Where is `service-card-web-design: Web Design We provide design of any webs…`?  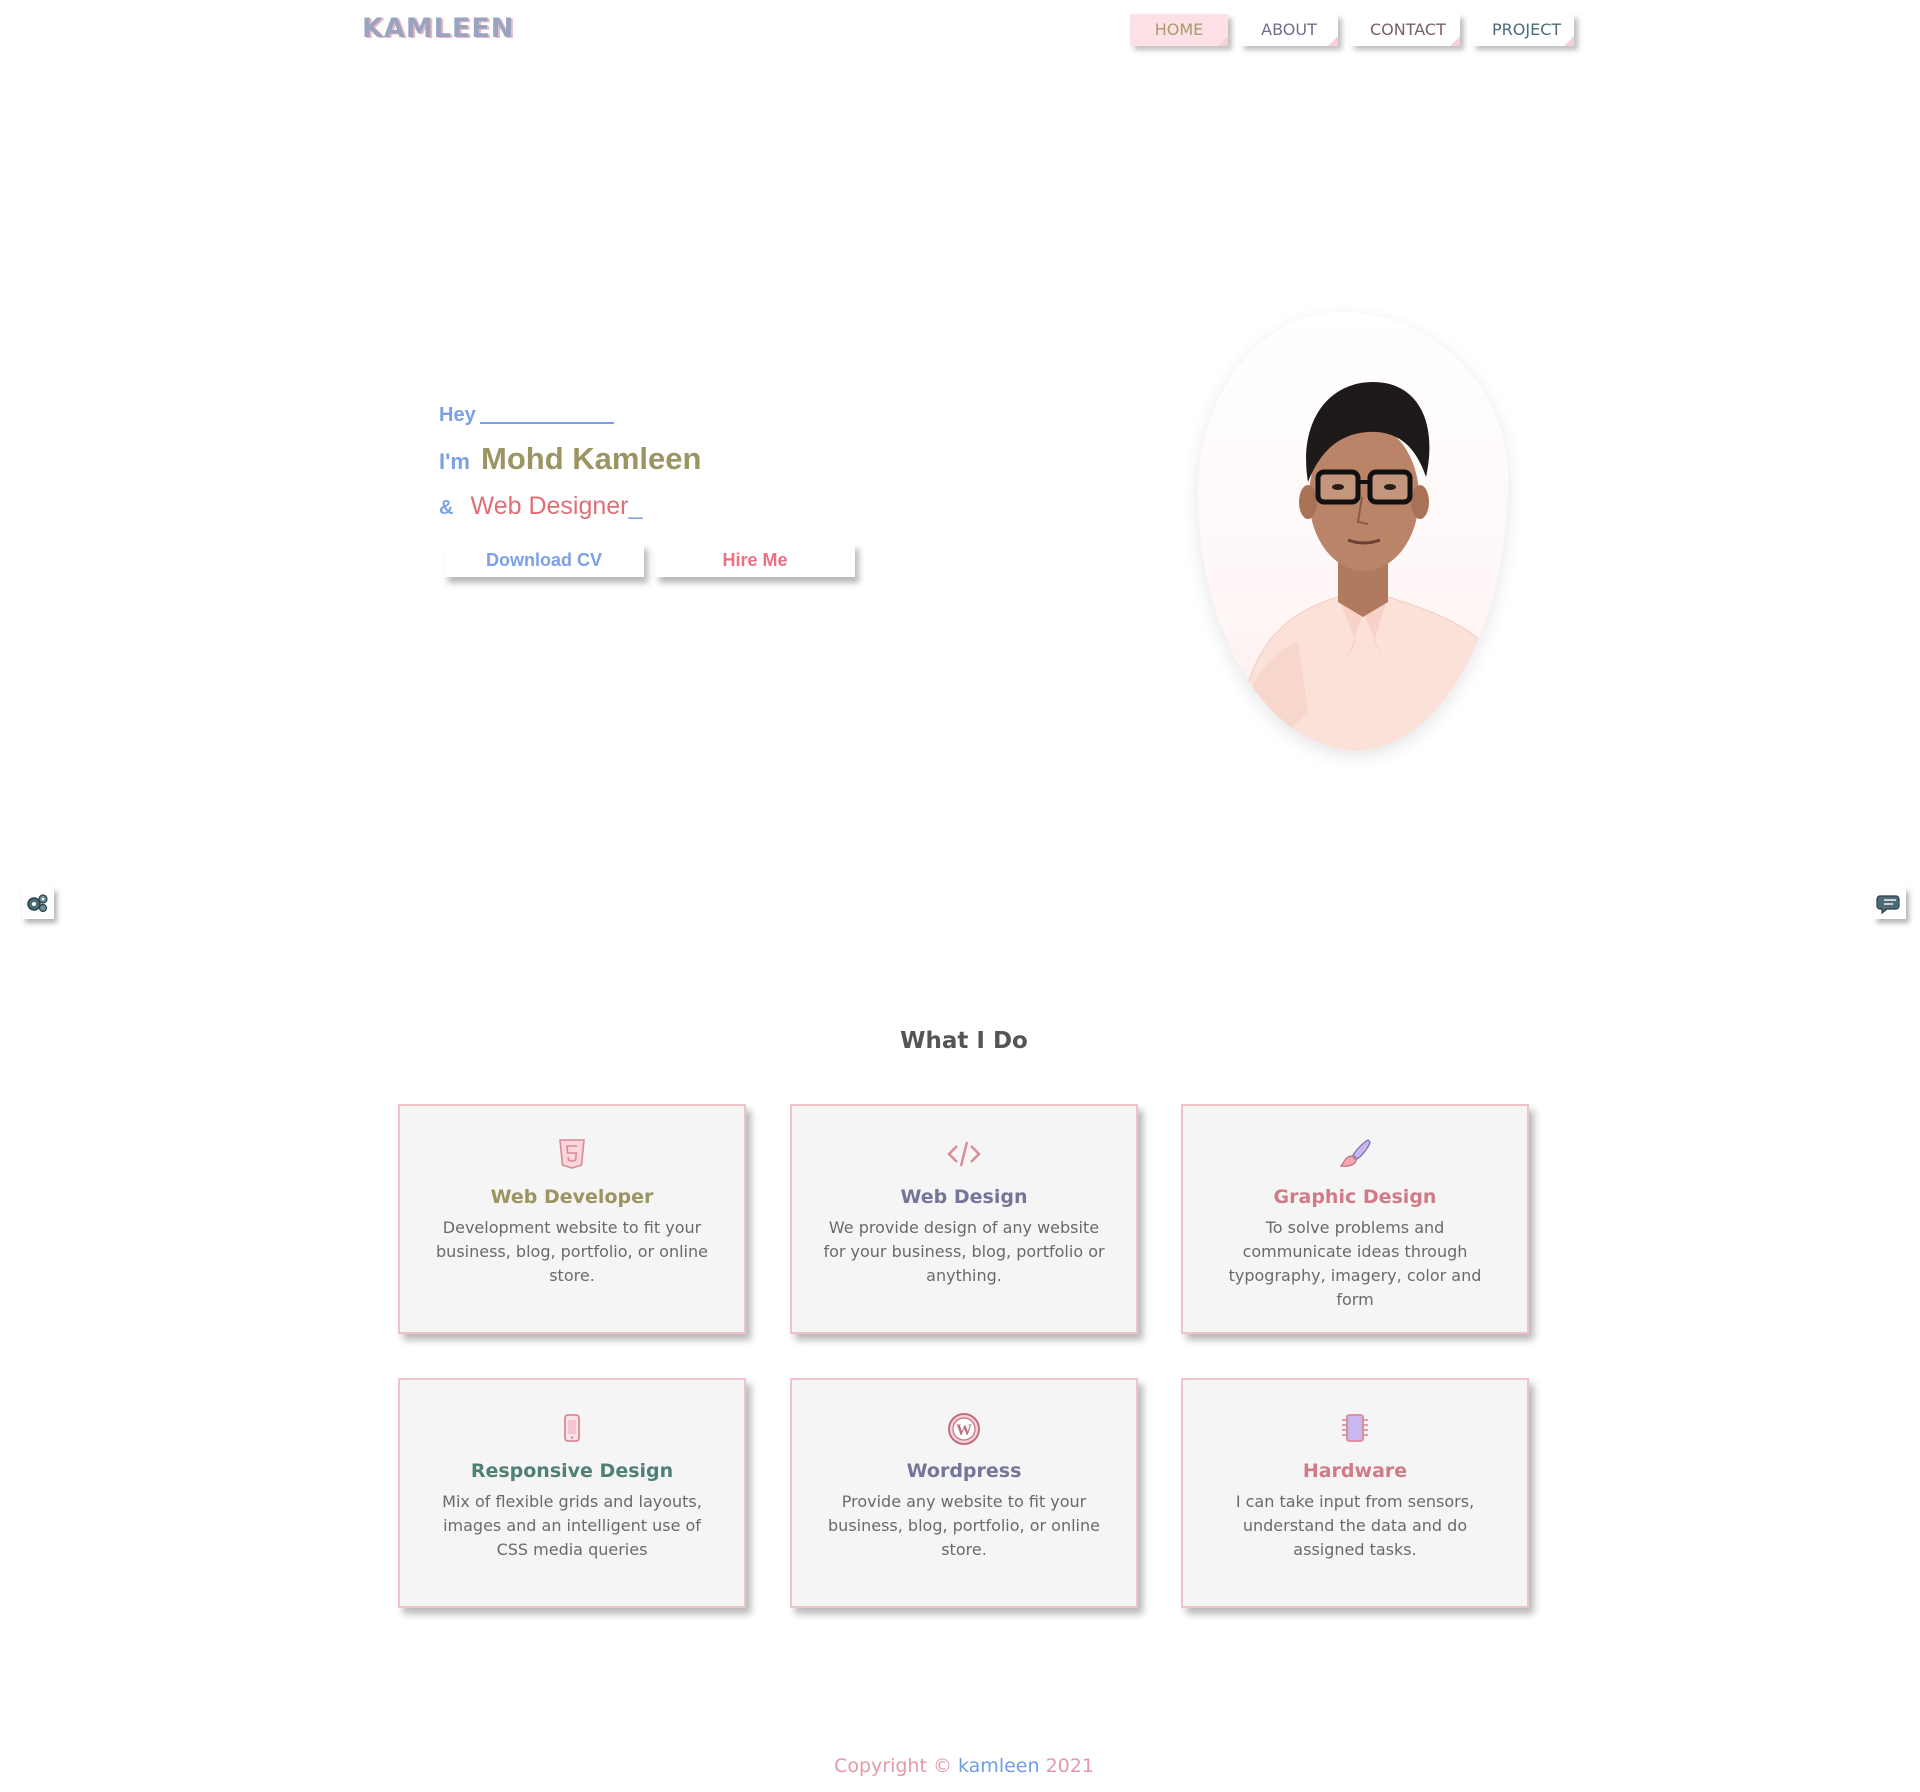
service-card-web-design: Web Design We provide design of any webs… is located at coordinates (964, 1219).